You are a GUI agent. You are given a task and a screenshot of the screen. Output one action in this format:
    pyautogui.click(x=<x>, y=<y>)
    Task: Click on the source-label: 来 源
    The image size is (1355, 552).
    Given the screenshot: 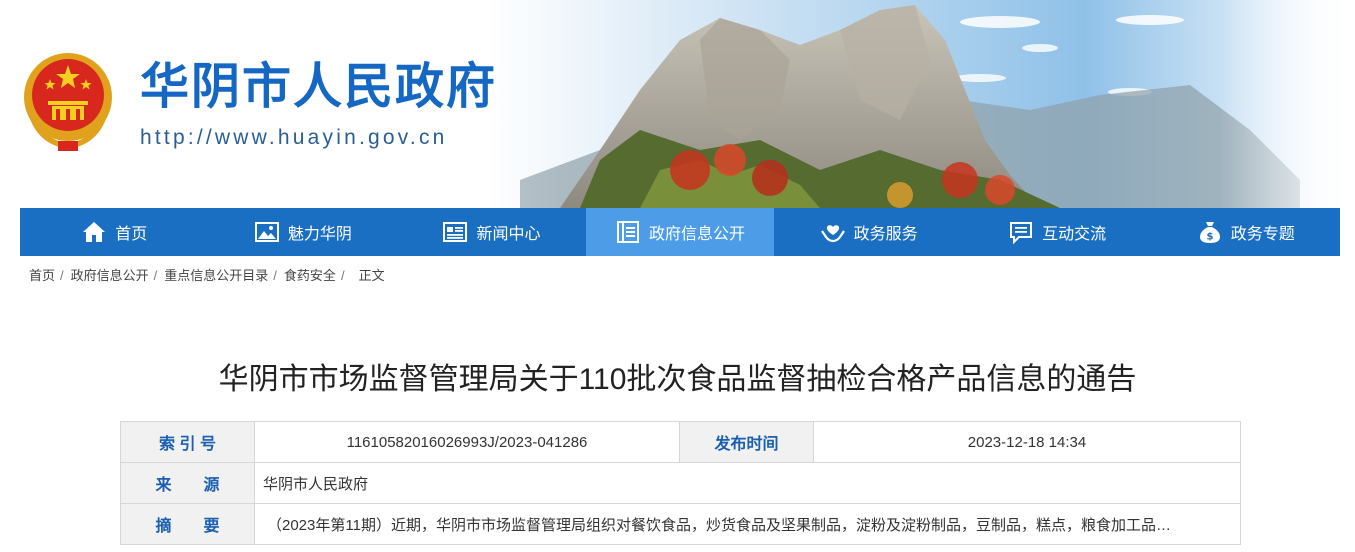 What is the action you would take?
    pyautogui.click(x=187, y=483)
    